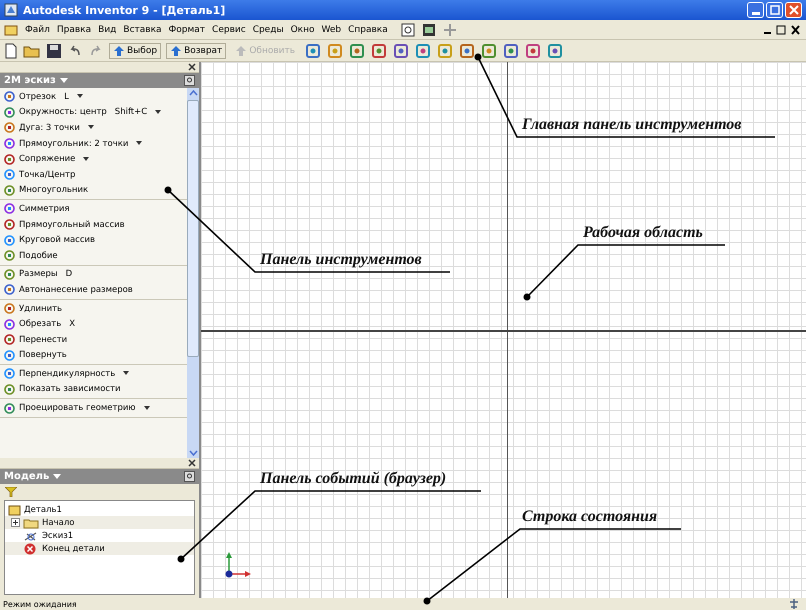 Image resolution: width=806 pixels, height=610 pixels. I want to click on close-button, so click(793, 10).